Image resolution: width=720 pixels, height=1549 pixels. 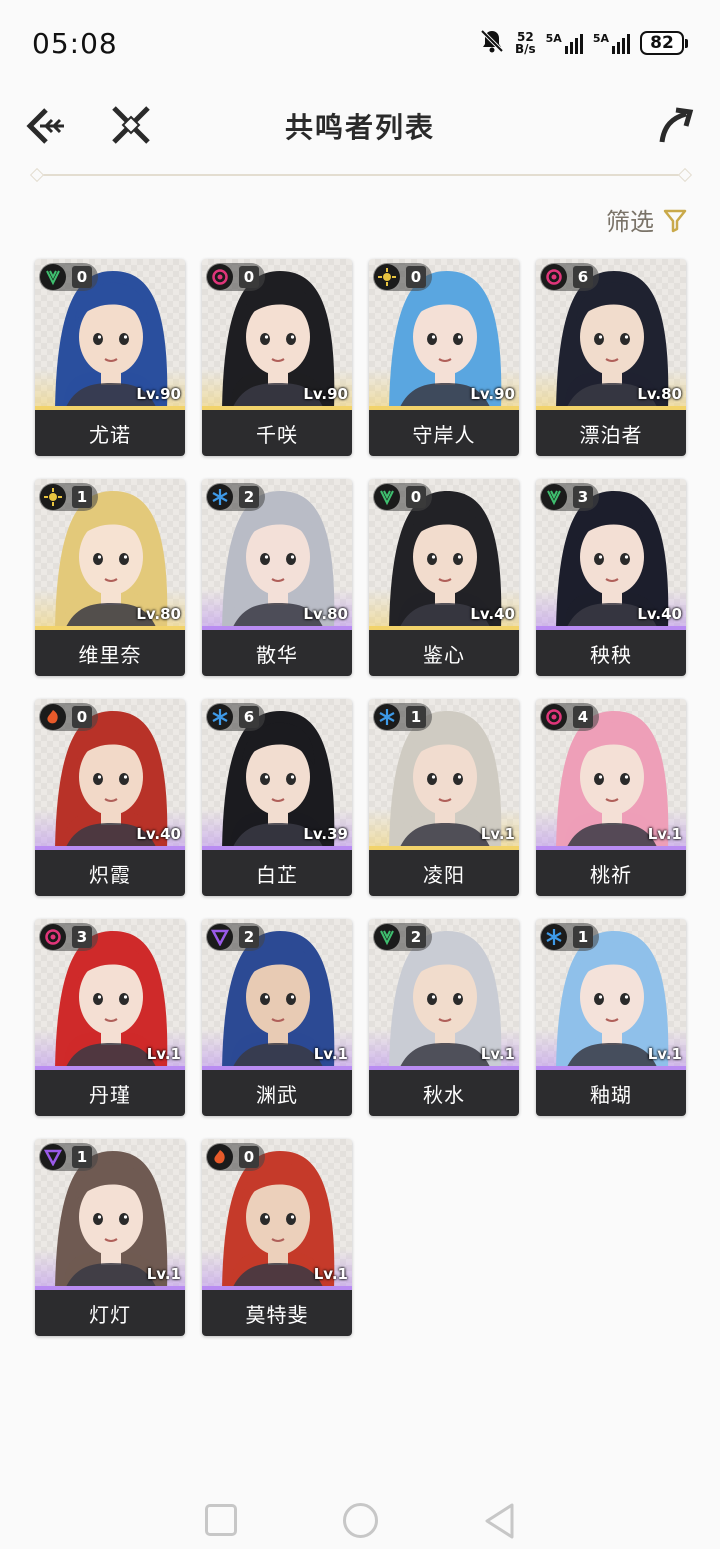 I want to click on character-card: Lv.80 1 维里奈, so click(x=110, y=577).